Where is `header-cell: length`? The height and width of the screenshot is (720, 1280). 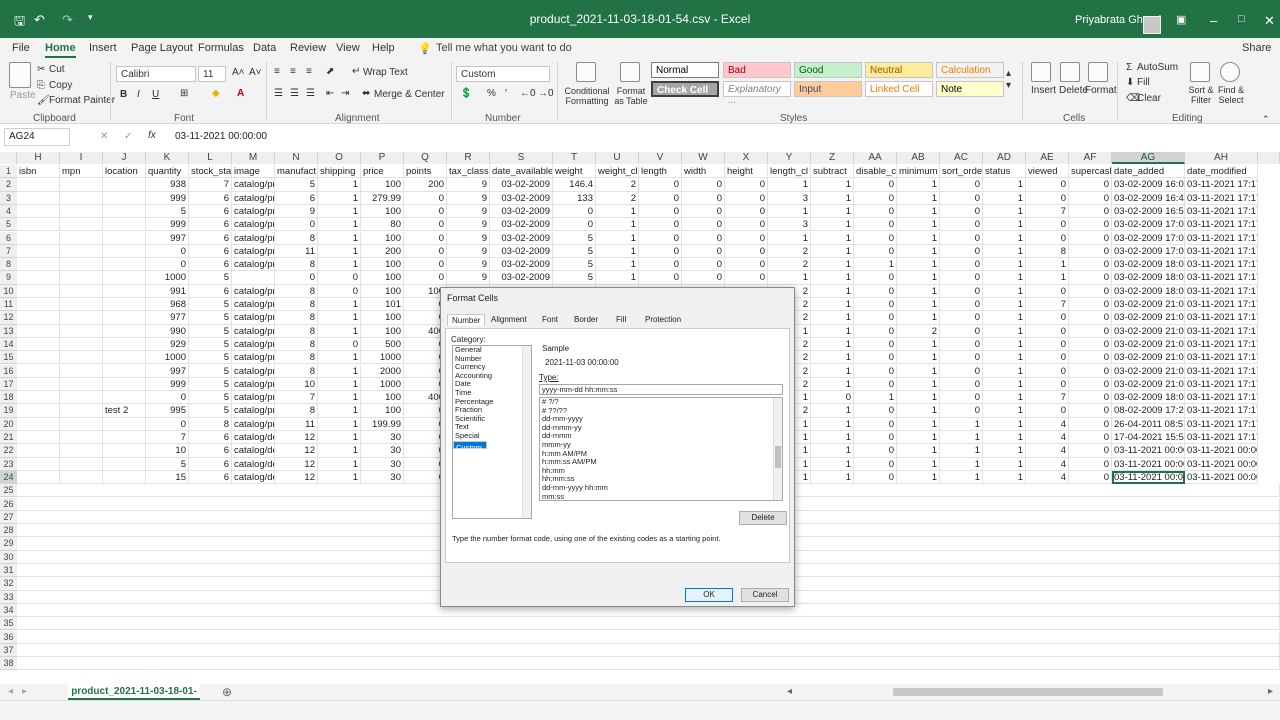
header-cell: length is located at coordinates (660, 172).